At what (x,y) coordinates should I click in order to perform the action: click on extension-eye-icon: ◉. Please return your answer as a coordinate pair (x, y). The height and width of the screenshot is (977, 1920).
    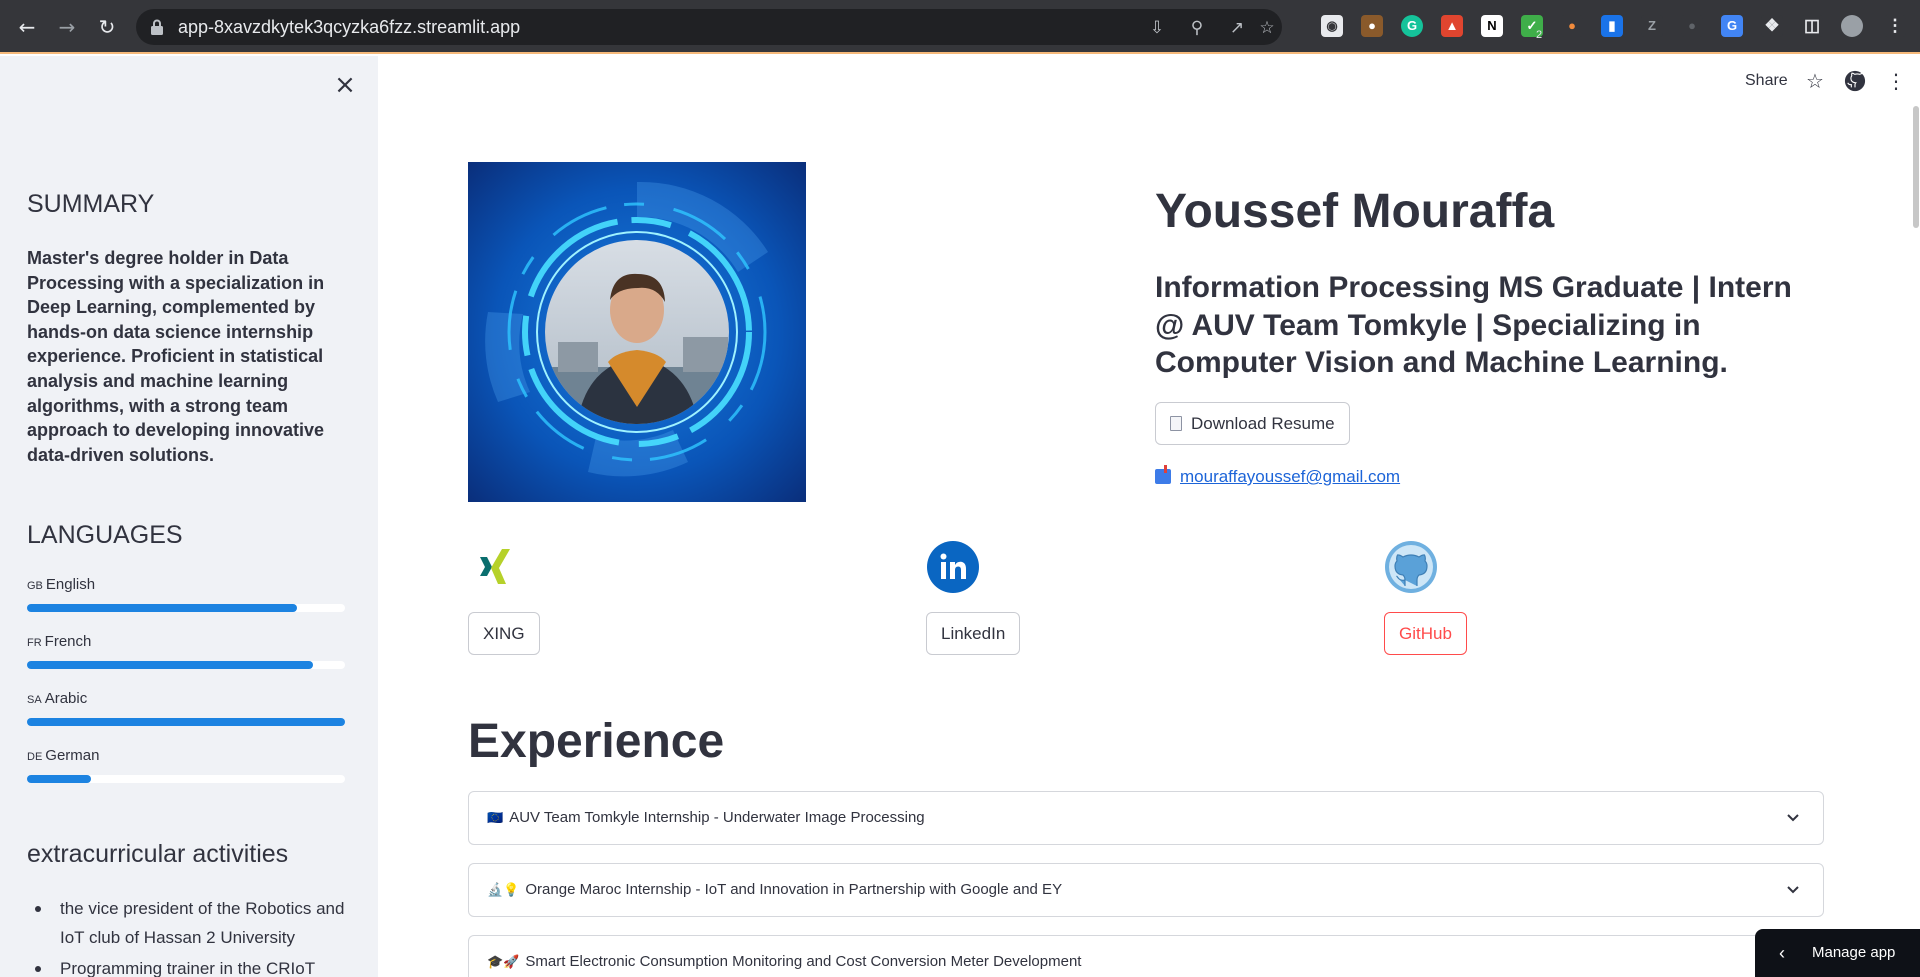
    Looking at the image, I should click on (1332, 26).